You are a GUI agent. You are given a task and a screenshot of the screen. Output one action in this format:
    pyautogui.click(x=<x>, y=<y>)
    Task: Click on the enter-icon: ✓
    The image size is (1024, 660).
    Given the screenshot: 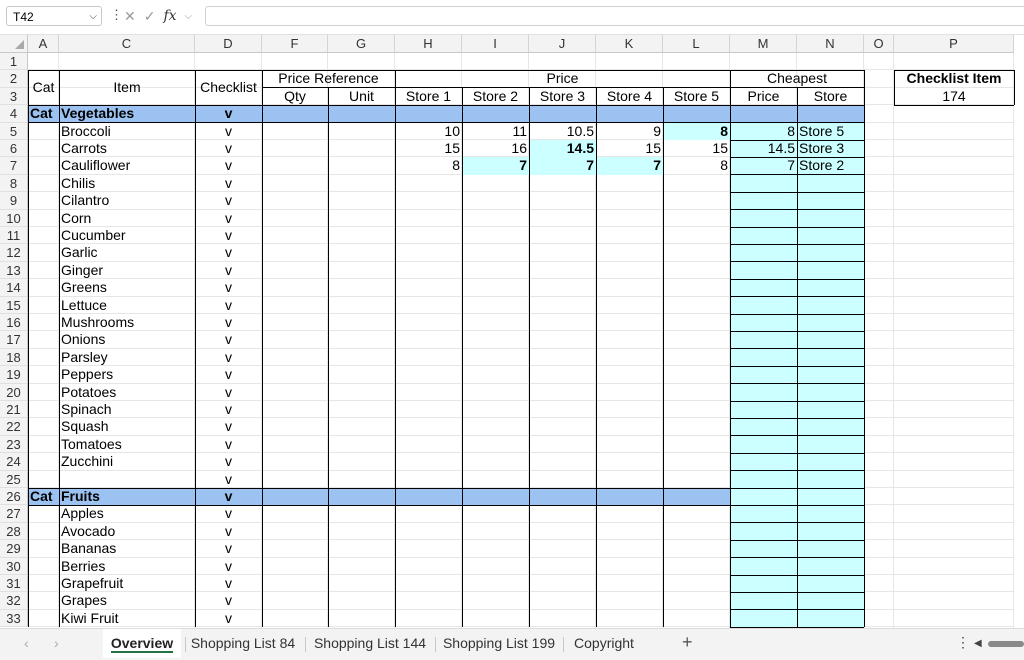 What is the action you would take?
    pyautogui.click(x=150, y=16)
    